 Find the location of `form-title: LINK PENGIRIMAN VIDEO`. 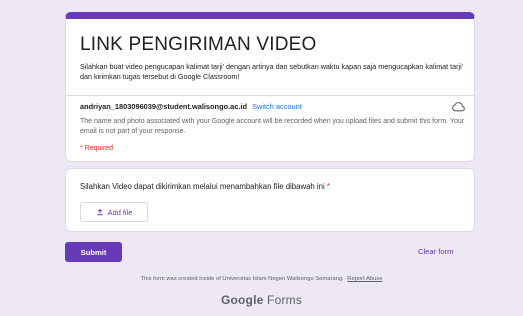

form-title: LINK PENGIRIMAN VIDEO is located at coordinates (198, 44).